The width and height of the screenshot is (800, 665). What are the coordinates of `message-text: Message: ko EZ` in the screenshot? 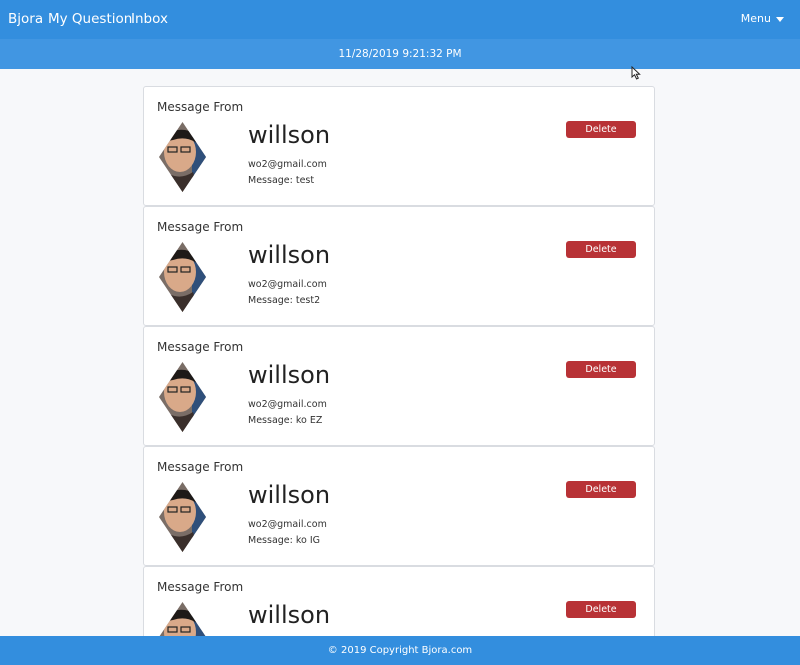 It's located at (285, 421).